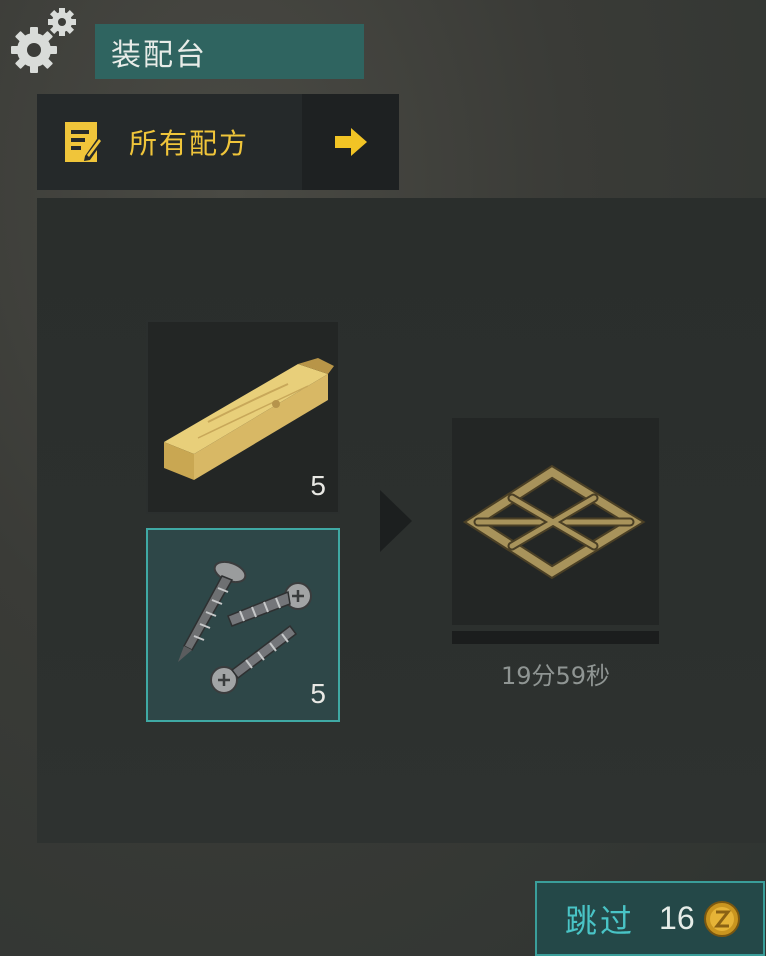 Image resolution: width=766 pixels, height=956 pixels. I want to click on ingredient-slot-plank: 5, so click(243, 417).